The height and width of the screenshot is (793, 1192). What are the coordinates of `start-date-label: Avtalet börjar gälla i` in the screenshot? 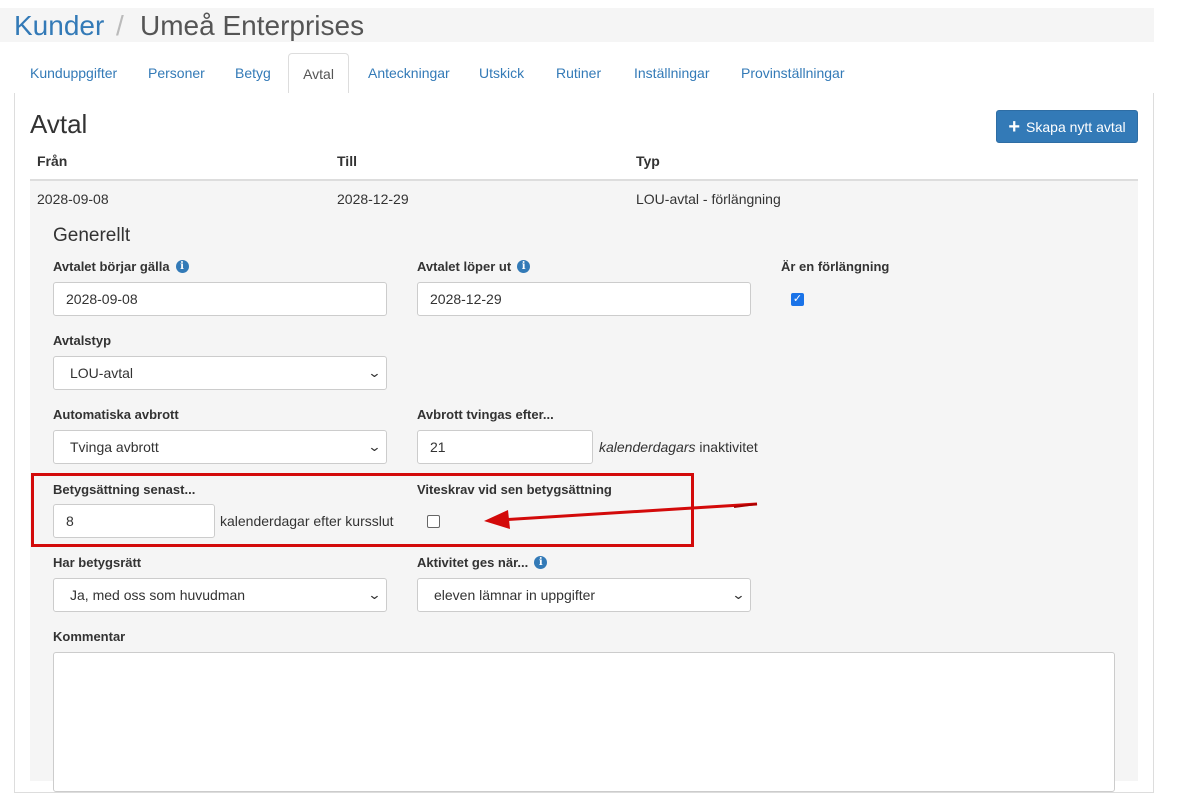 It's located at (121, 266).